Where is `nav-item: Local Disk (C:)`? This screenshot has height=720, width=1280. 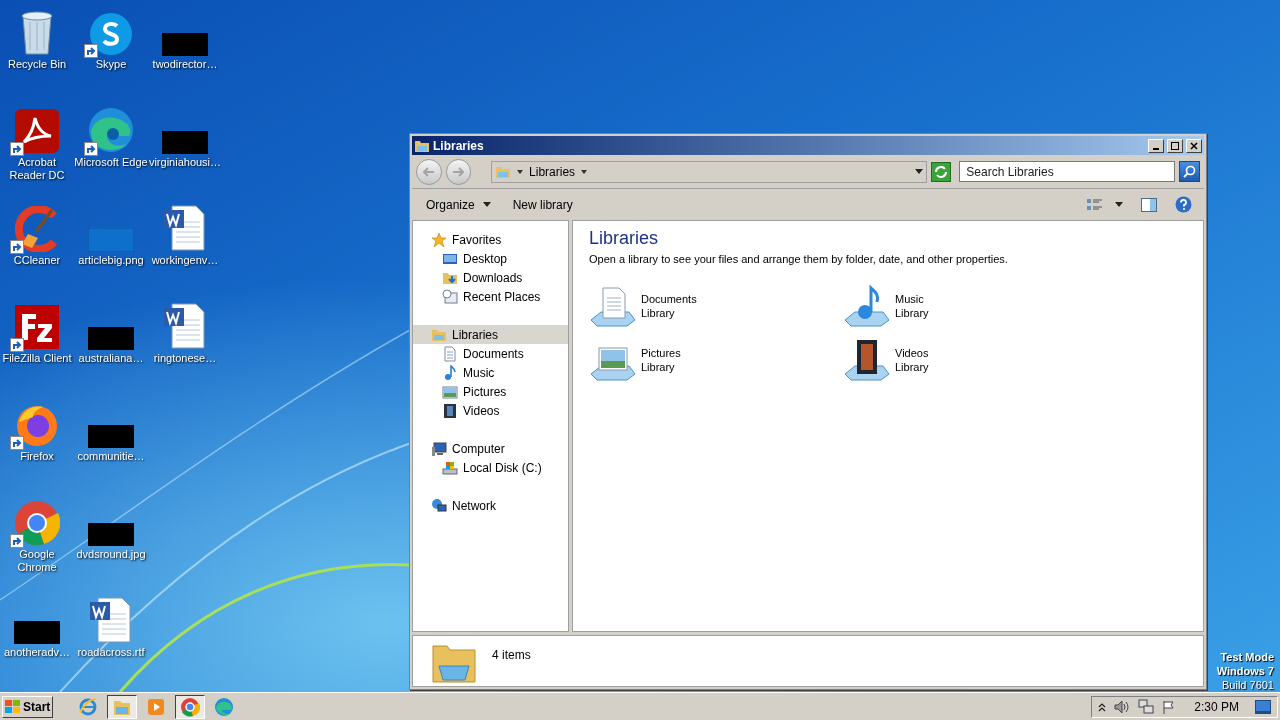 nav-item: Local Disk (C:) is located at coordinates (490, 467).